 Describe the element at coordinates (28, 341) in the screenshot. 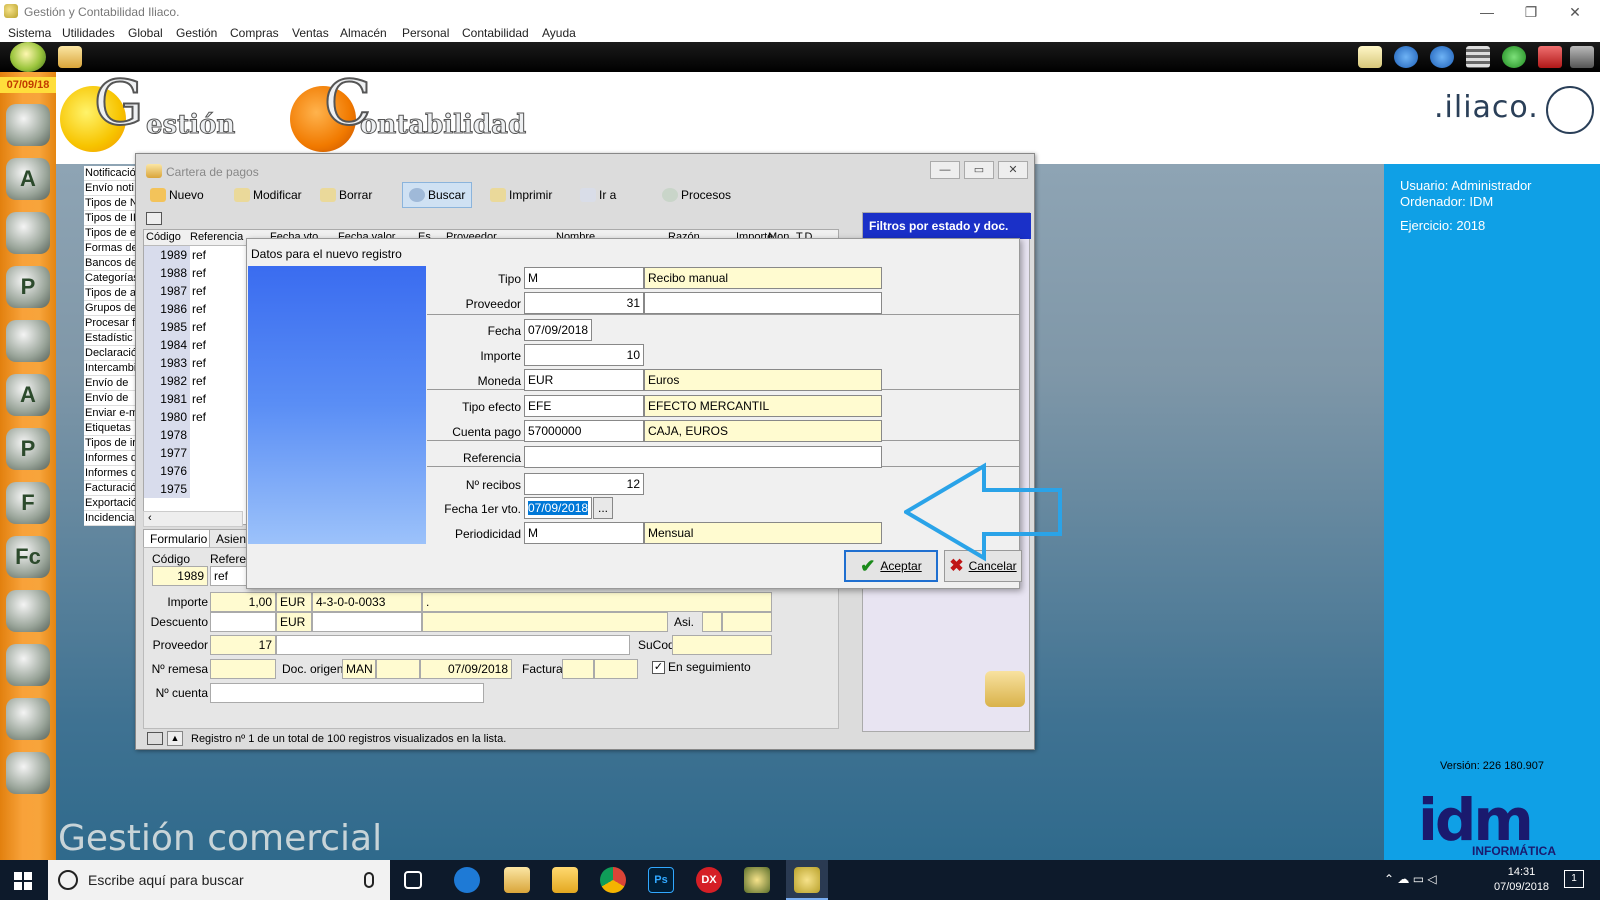

I see `persons-icon` at that location.